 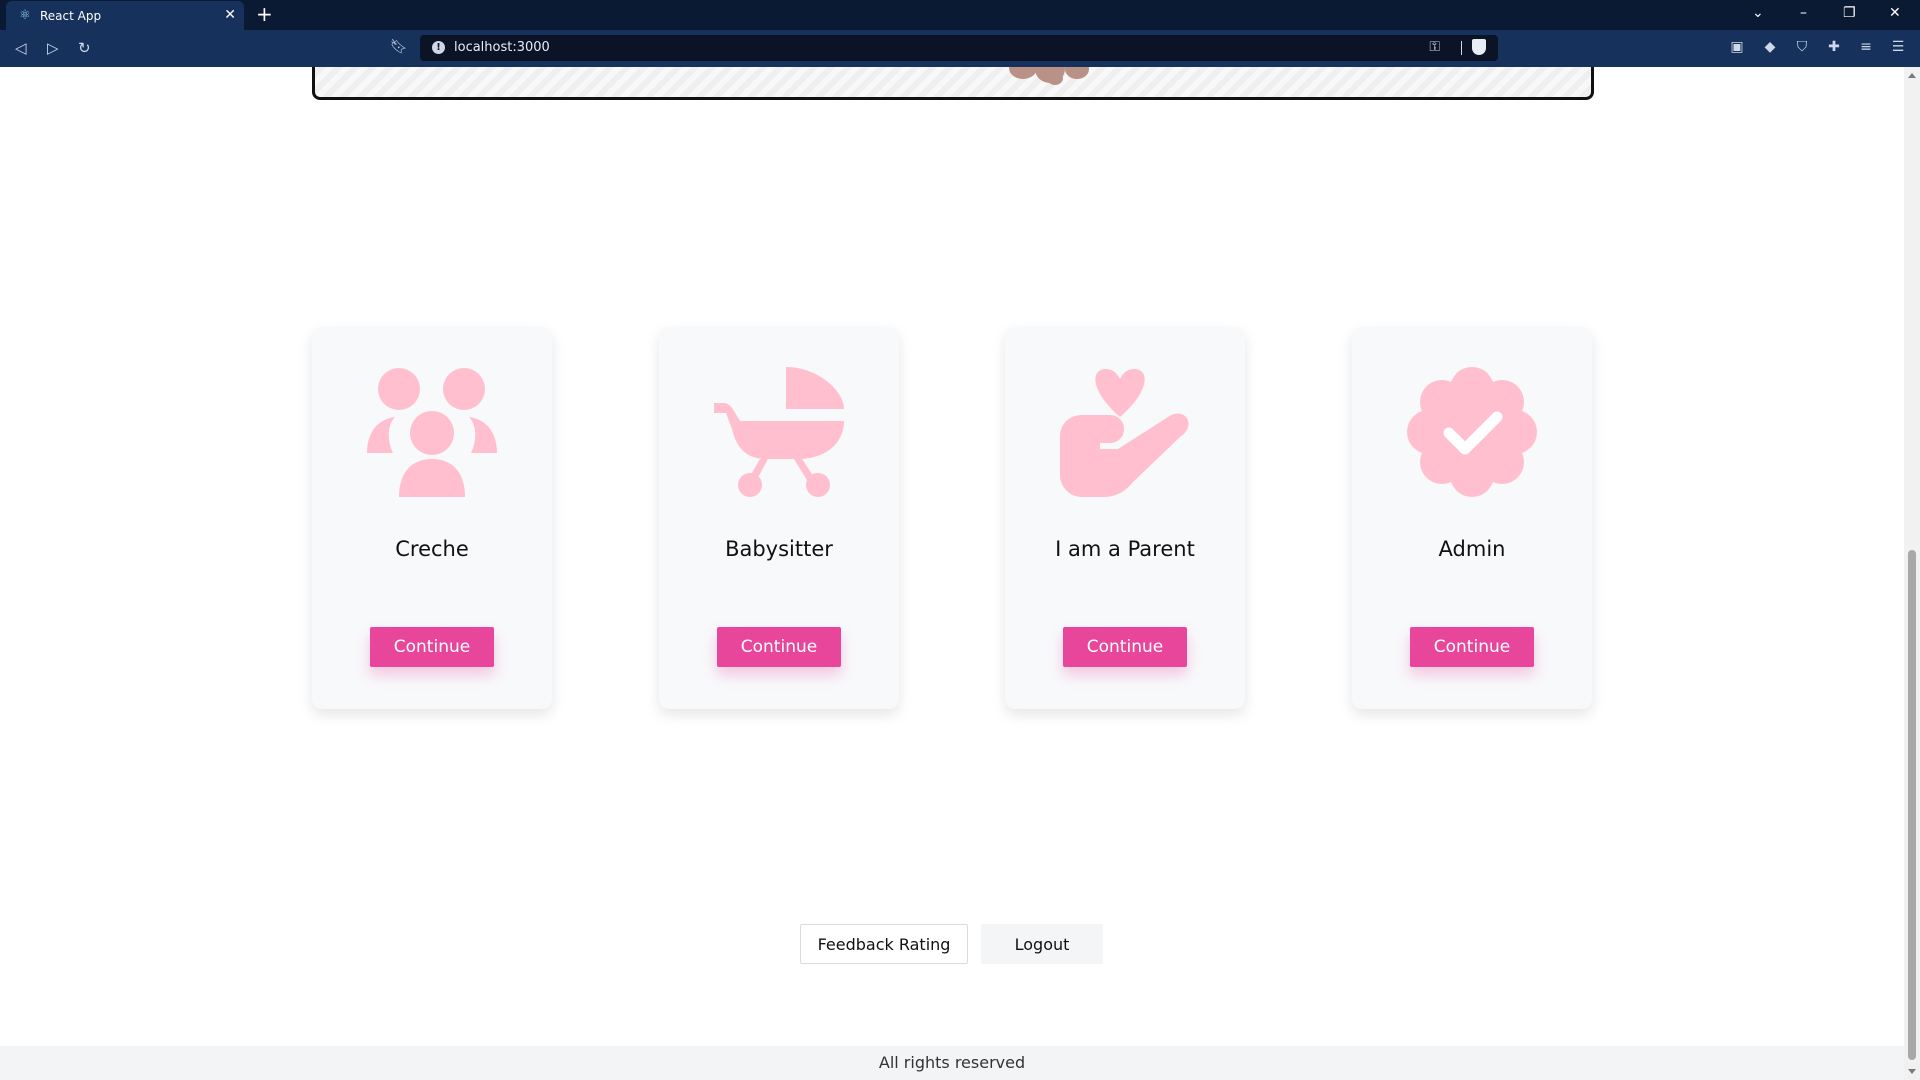 What do you see at coordinates (264, 14) in the screenshot?
I see `new-tab-button: +` at bounding box center [264, 14].